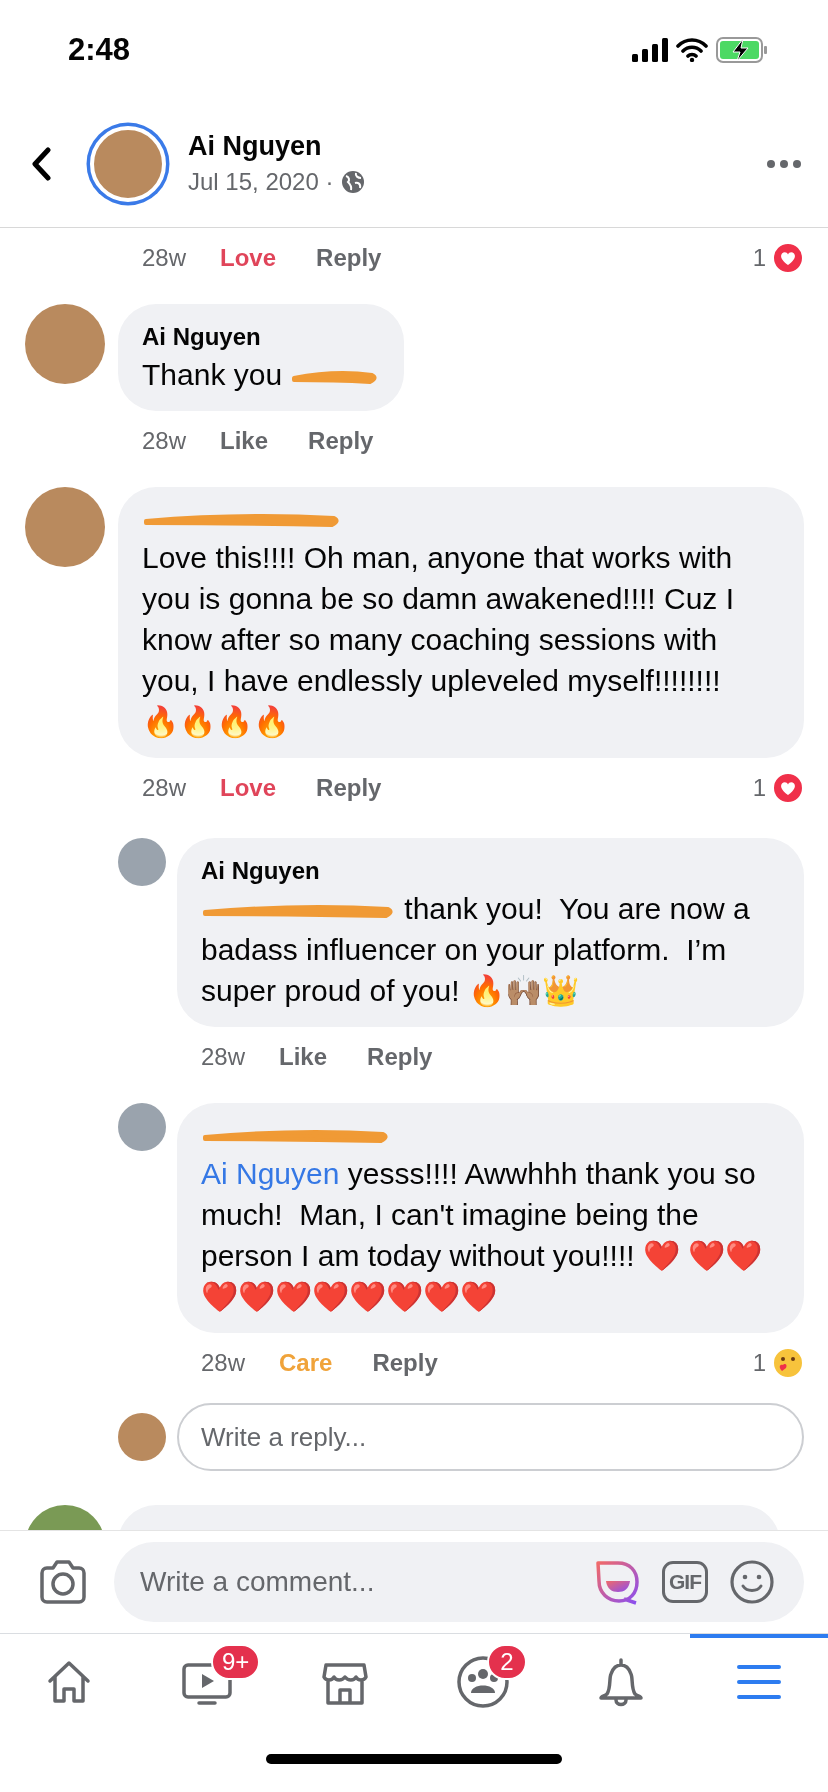 This screenshot has width=828, height=1792. Describe the element at coordinates (63, 1582) in the screenshot. I see `camera-icon` at that location.